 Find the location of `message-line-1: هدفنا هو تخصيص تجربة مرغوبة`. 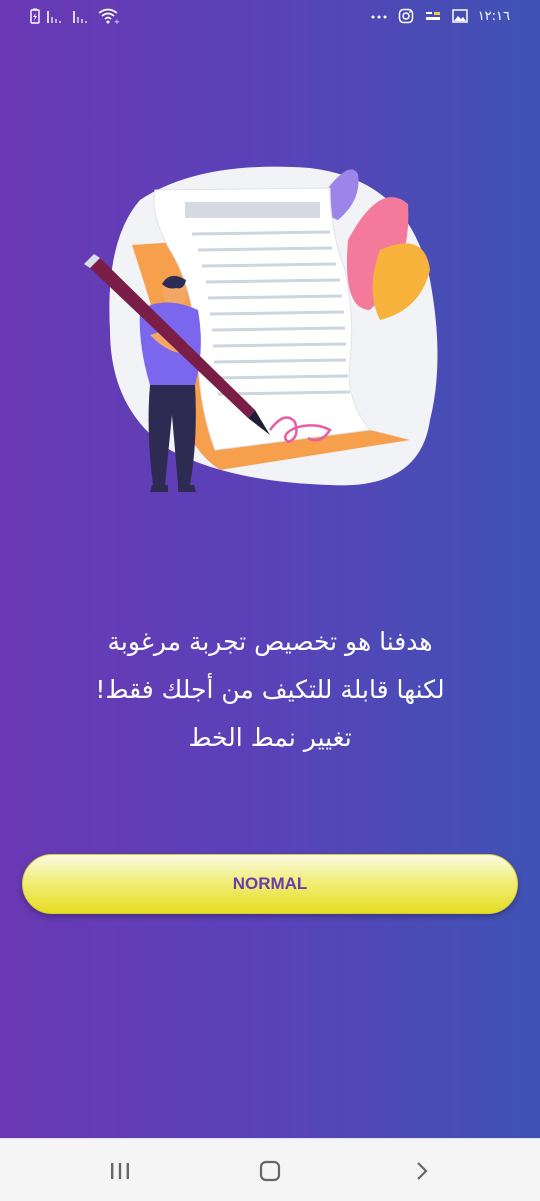

message-line-1: هدفنا هو تخصيص تجربة مرغوبة is located at coordinates (270, 641).